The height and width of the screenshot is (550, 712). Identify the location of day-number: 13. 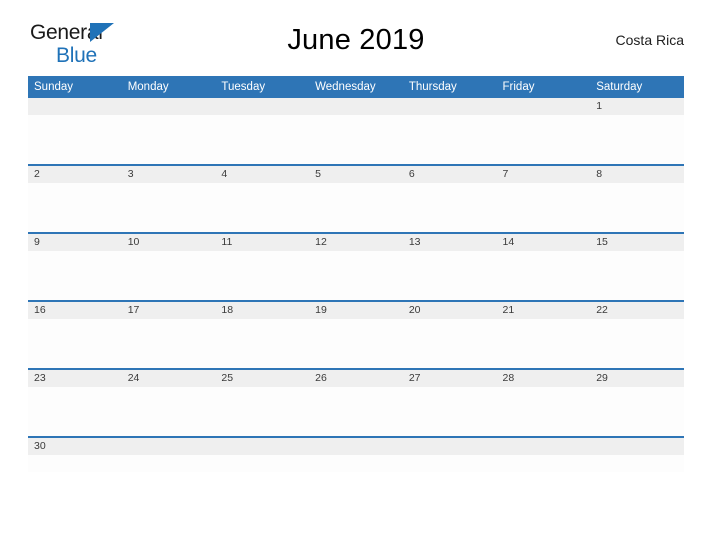
(449, 242).